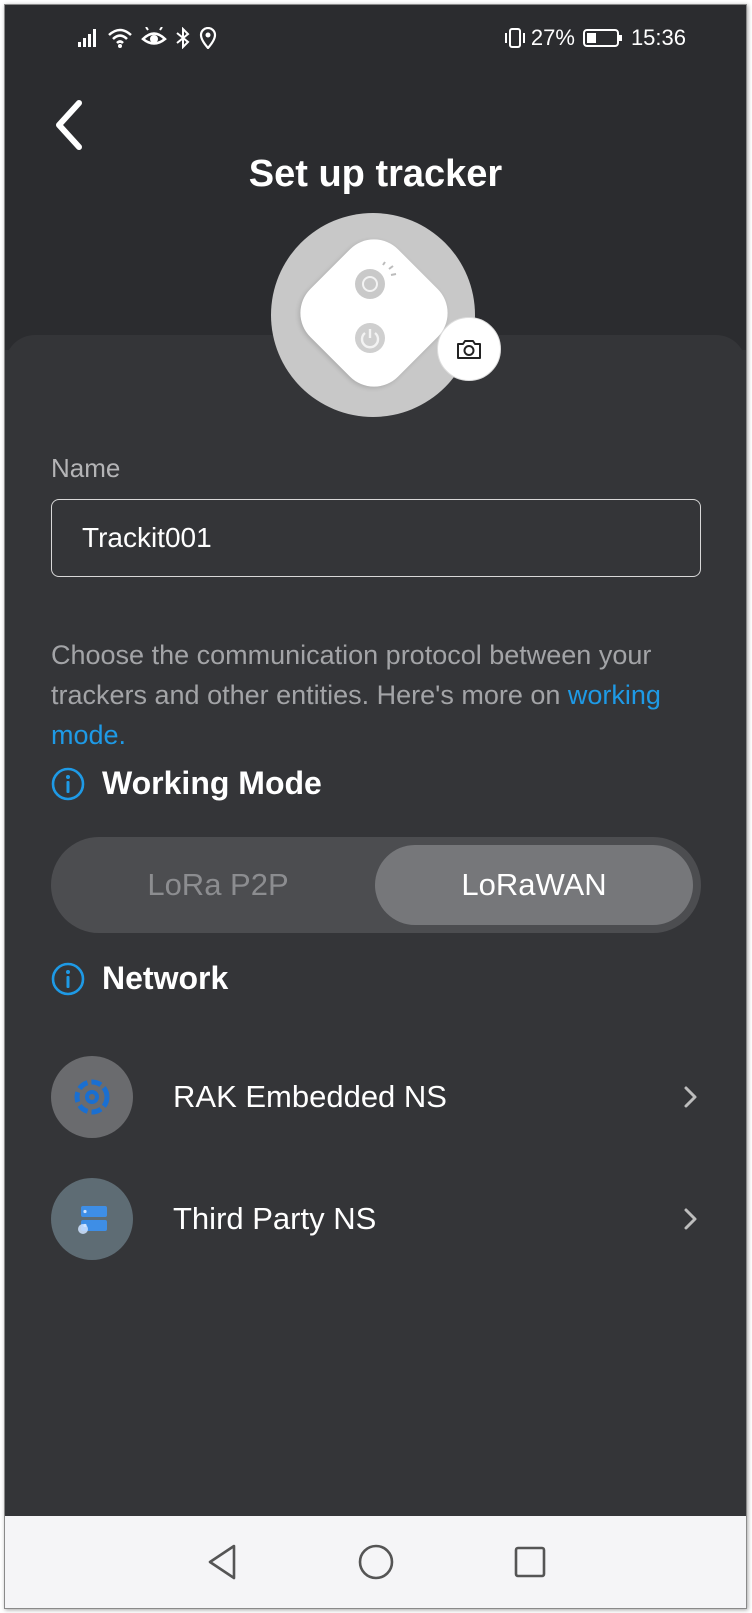  I want to click on light-rays-icon, so click(389, 268).